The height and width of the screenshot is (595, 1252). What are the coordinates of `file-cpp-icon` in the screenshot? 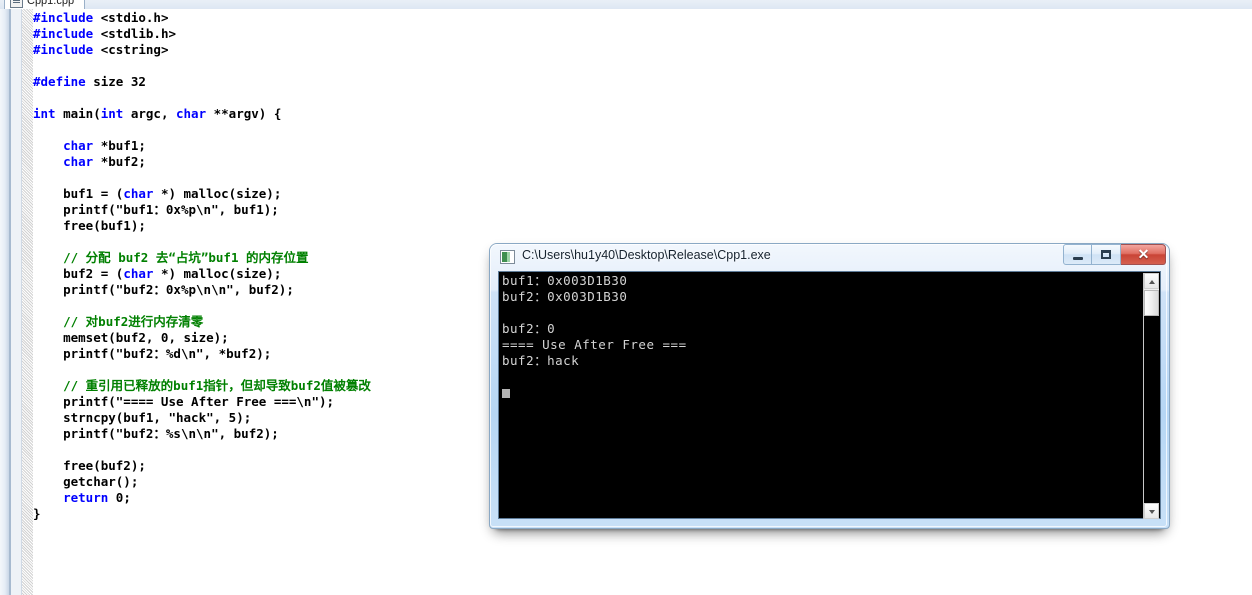 It's located at (16, 4).